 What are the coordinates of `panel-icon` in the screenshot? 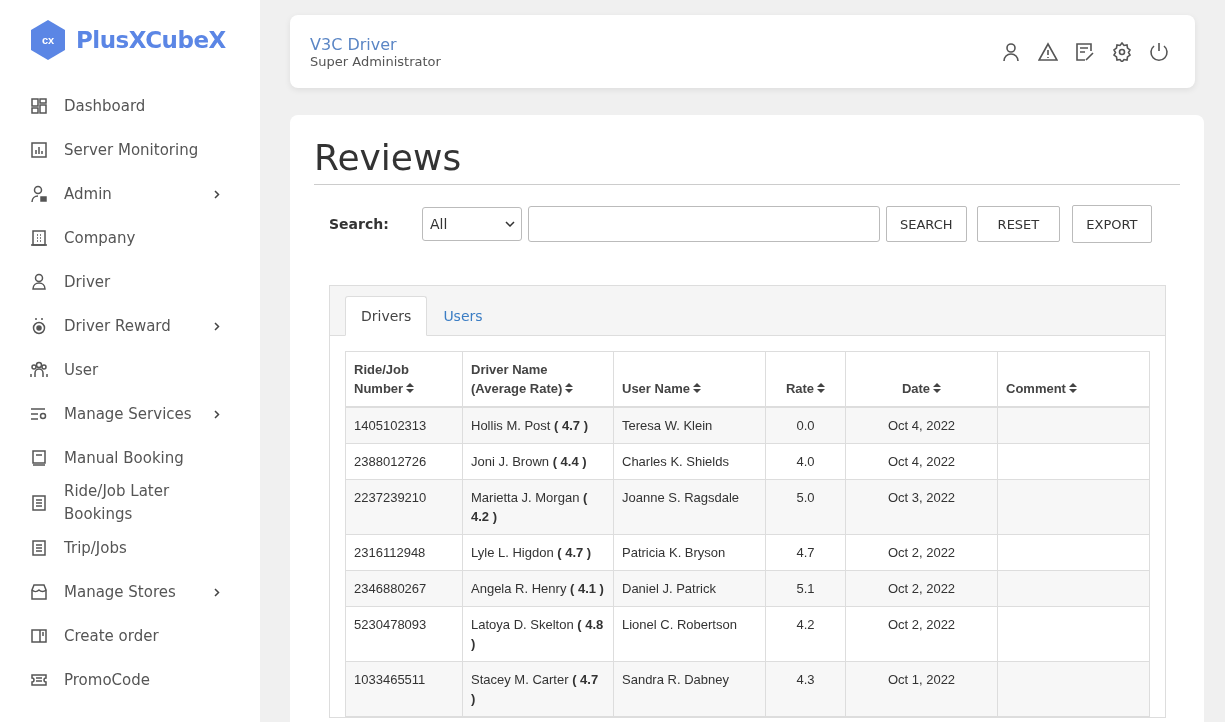 It's located at (39, 636).